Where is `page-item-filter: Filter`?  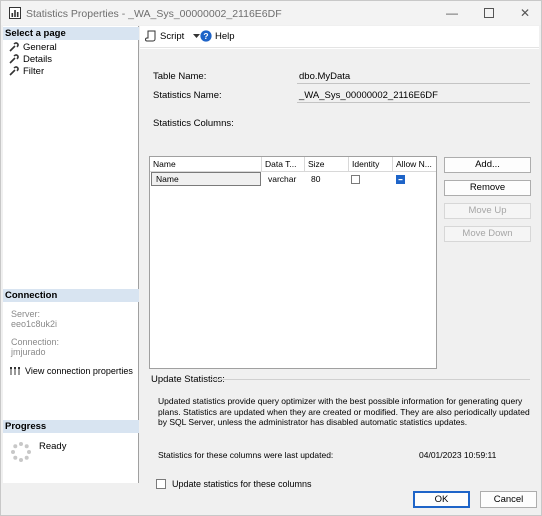 page-item-filter: Filter is located at coordinates (26, 71).